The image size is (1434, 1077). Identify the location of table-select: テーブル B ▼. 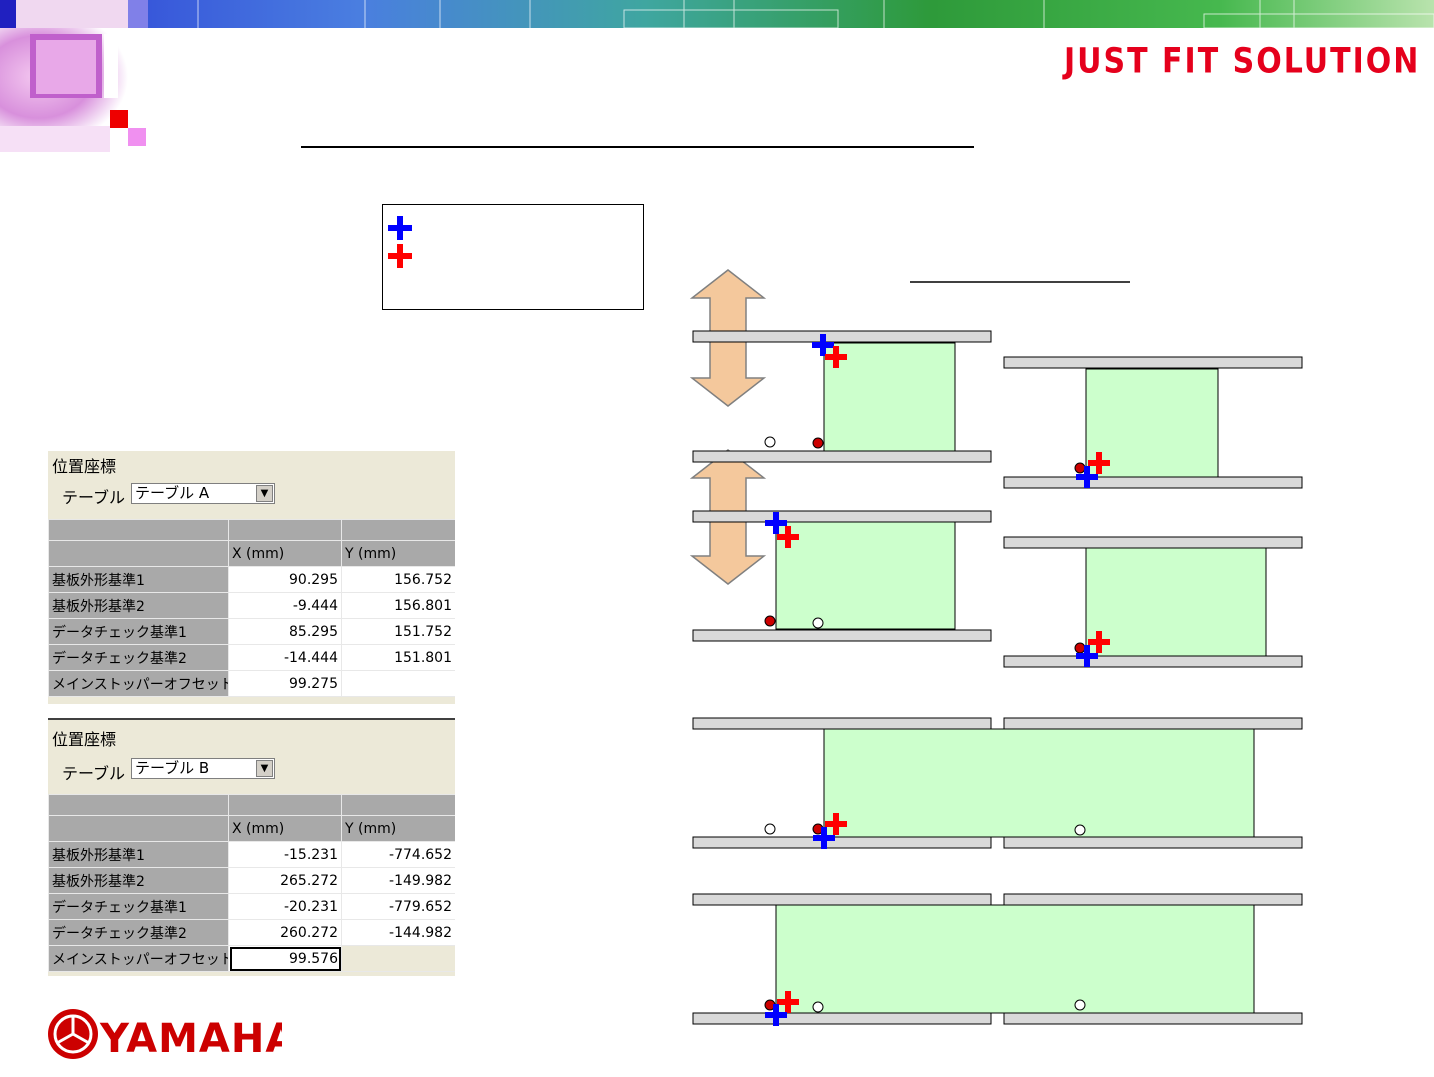
(203, 768).